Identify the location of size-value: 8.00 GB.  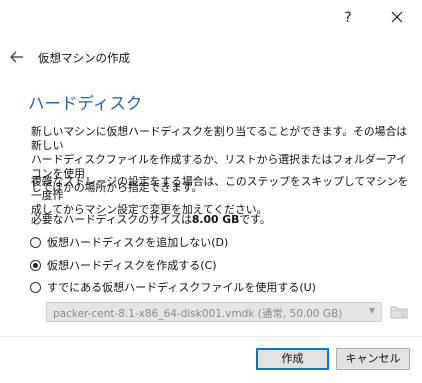
(215, 219).